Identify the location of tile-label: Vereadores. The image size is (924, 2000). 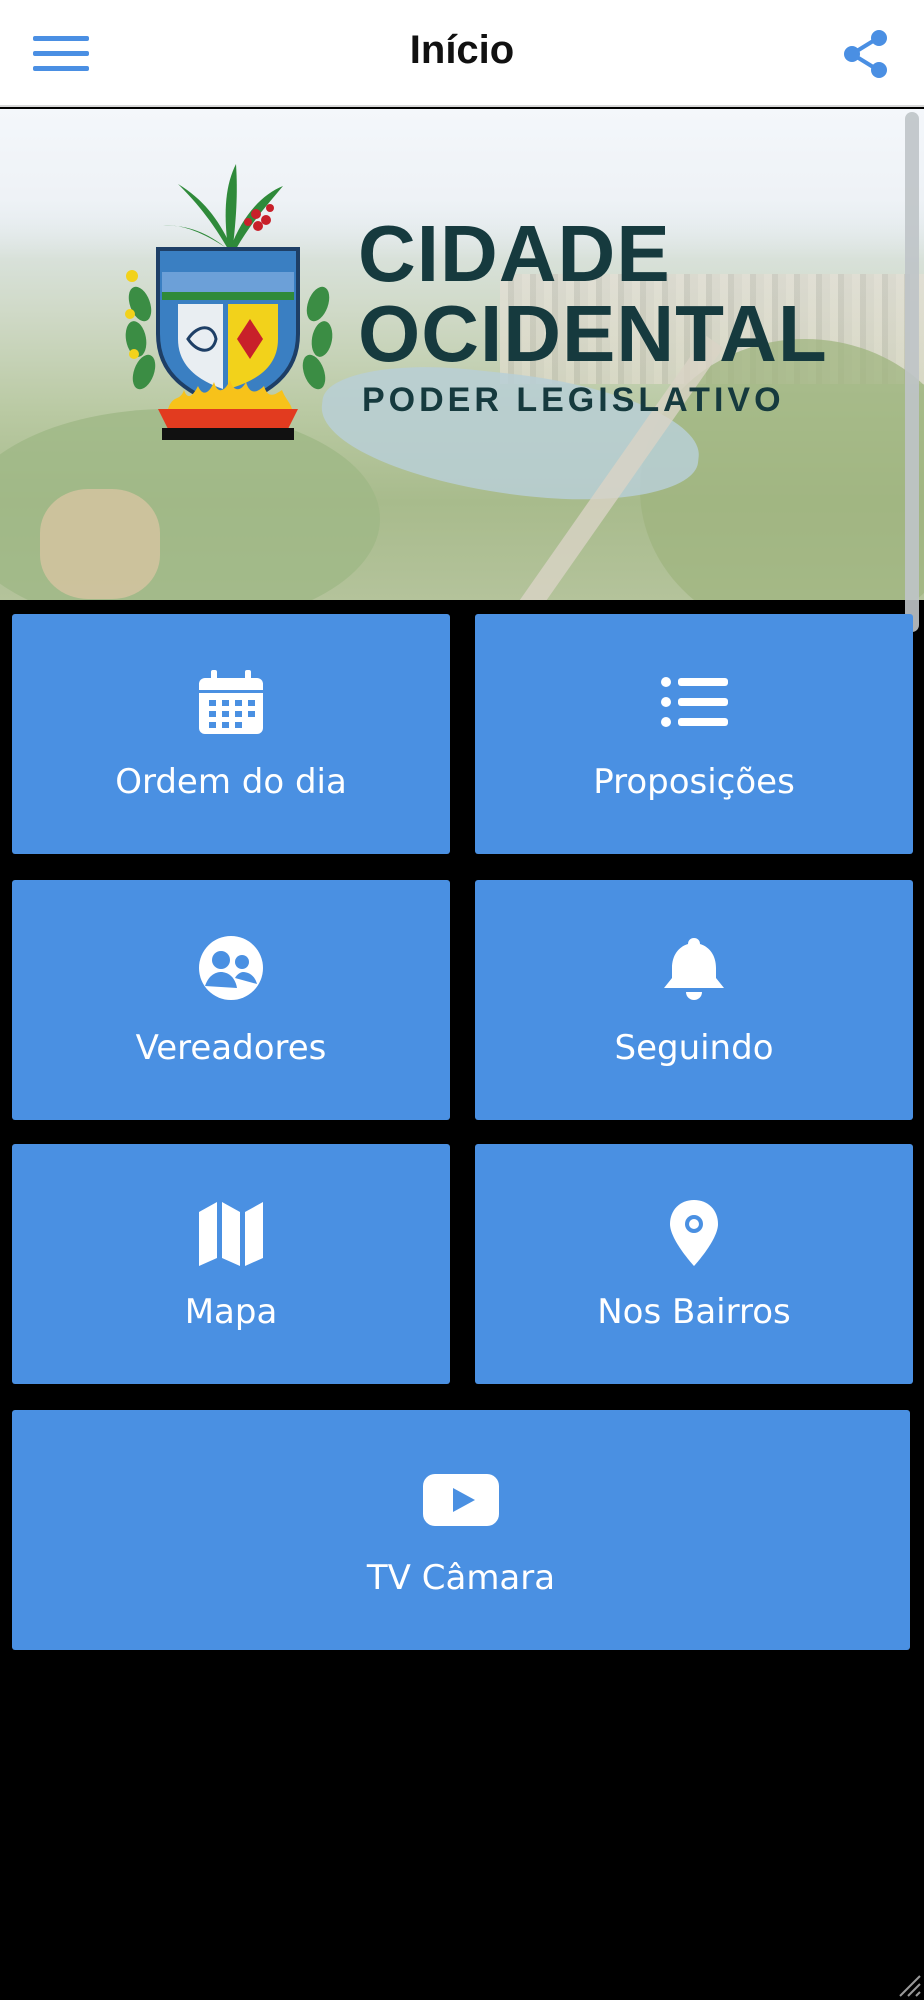
(231, 1048).